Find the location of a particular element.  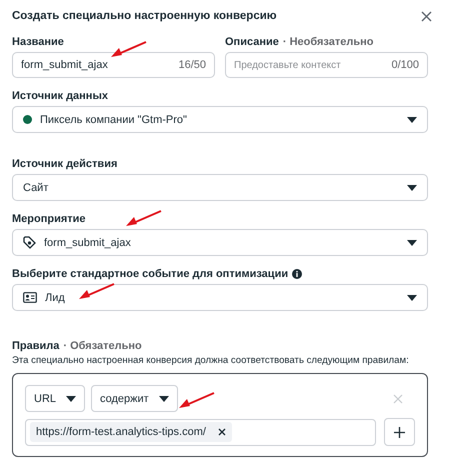

field-label: Источник действия is located at coordinates (65, 164).